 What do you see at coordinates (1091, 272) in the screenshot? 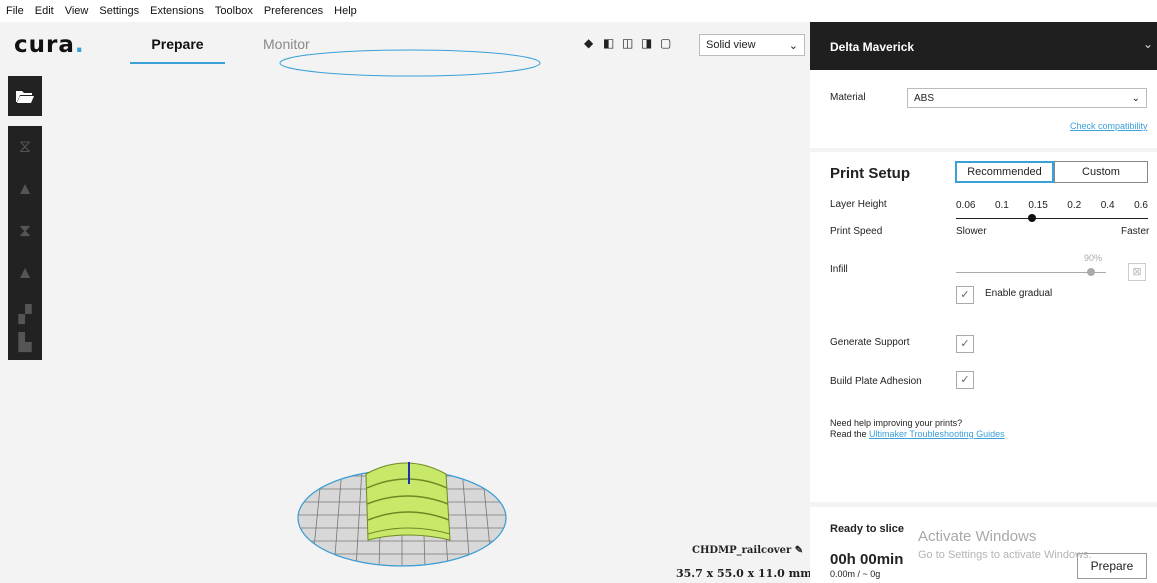
I see `infill-handle` at bounding box center [1091, 272].